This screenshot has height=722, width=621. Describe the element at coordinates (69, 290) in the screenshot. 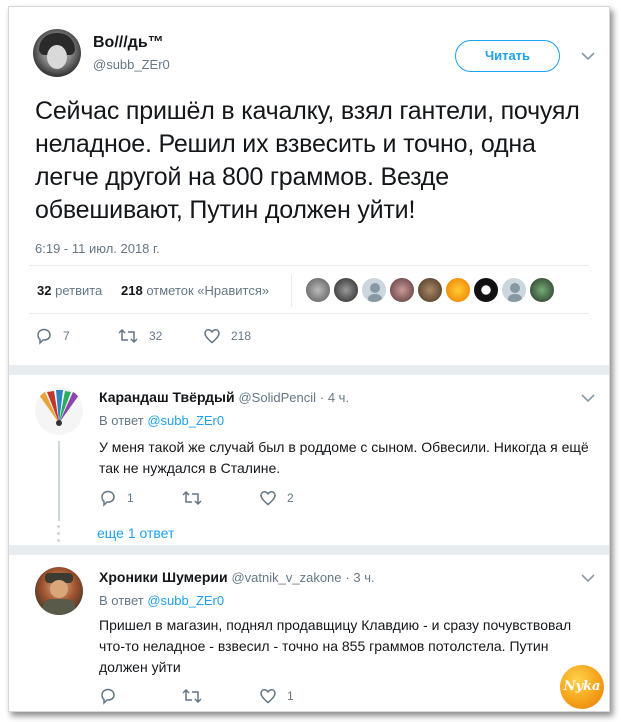

I see `retweets-stat: 32 ретвита` at that location.